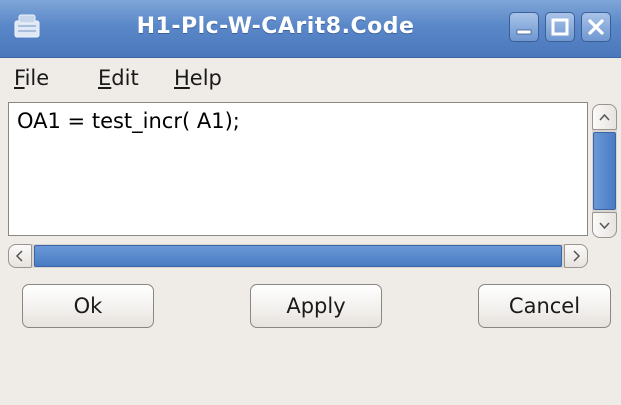  What do you see at coordinates (205, 78) in the screenshot?
I see `menu-help-label: elp` at bounding box center [205, 78].